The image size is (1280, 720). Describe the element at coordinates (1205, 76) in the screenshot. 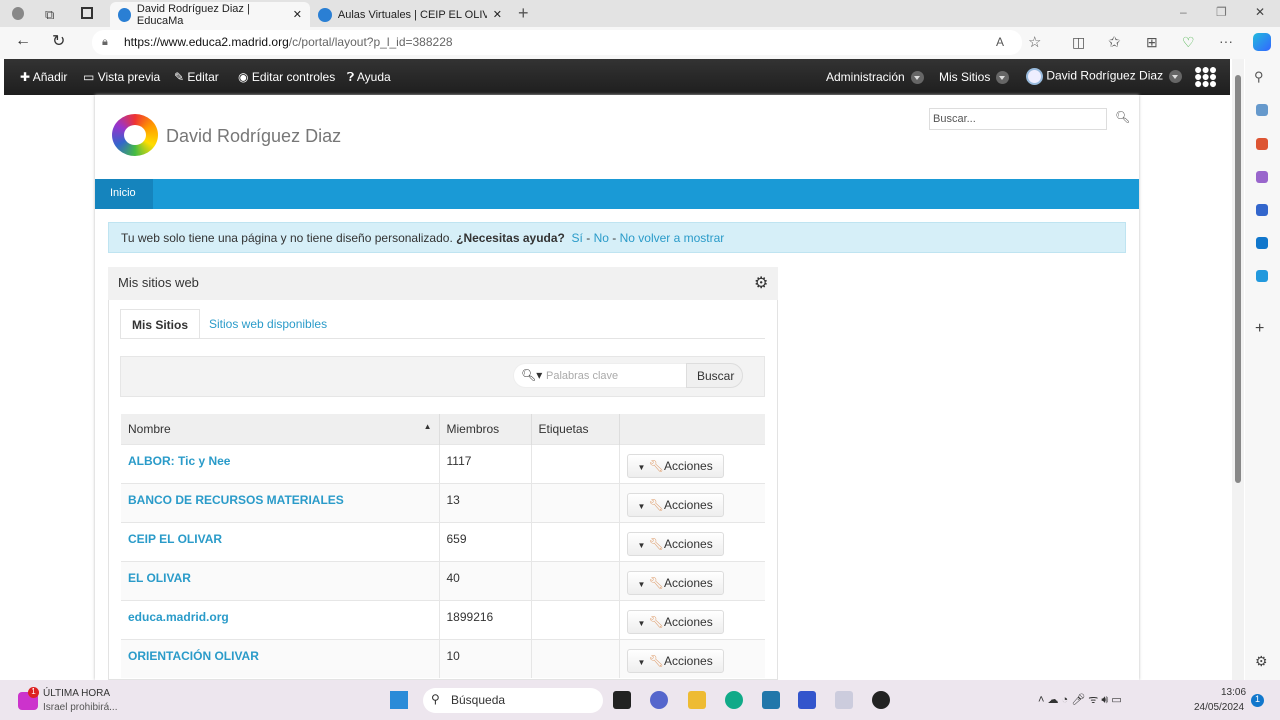

I see `apps-grid-icon: ●●● ●●● ●●●` at that location.